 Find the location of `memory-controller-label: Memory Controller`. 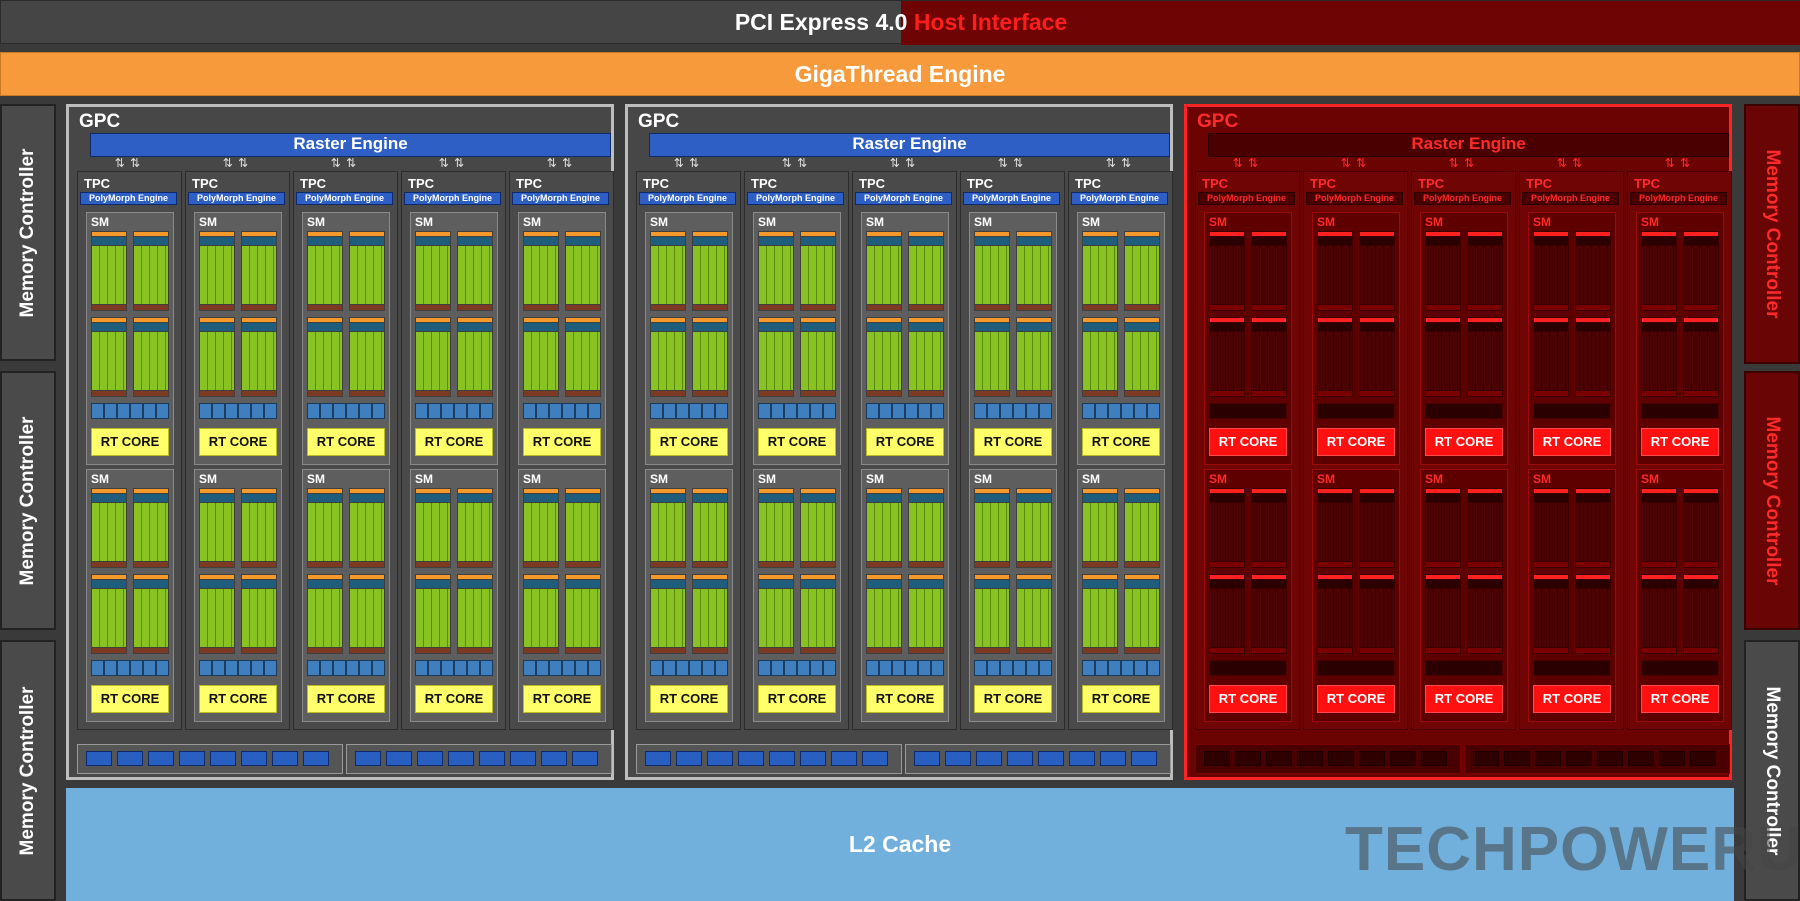

memory-controller-label: Memory Controller is located at coordinates (27, 232).